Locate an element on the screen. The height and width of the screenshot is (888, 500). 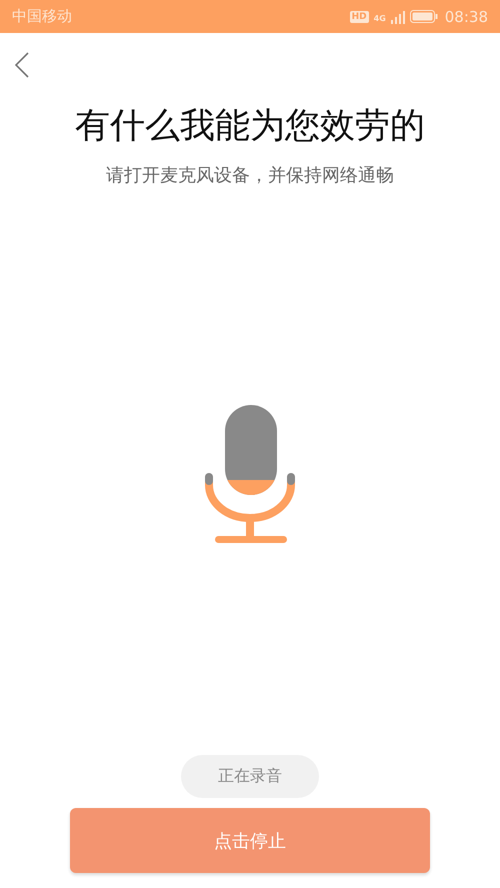
clock: 08:38 is located at coordinates (466, 17).